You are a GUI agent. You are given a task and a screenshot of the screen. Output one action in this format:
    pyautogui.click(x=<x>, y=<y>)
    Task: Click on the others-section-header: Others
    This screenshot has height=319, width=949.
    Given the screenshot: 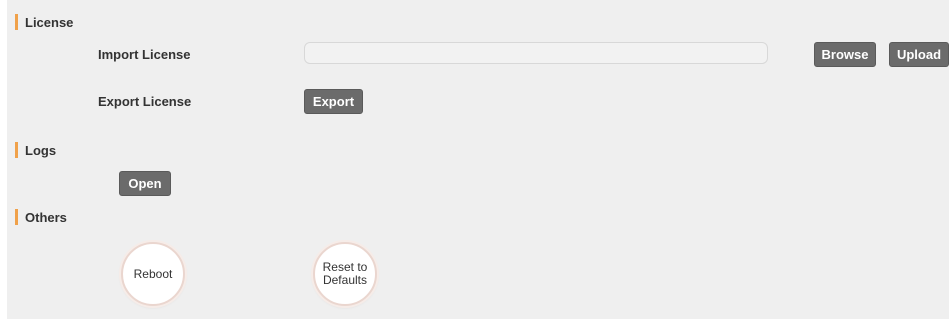 What is the action you would take?
    pyautogui.click(x=41, y=217)
    